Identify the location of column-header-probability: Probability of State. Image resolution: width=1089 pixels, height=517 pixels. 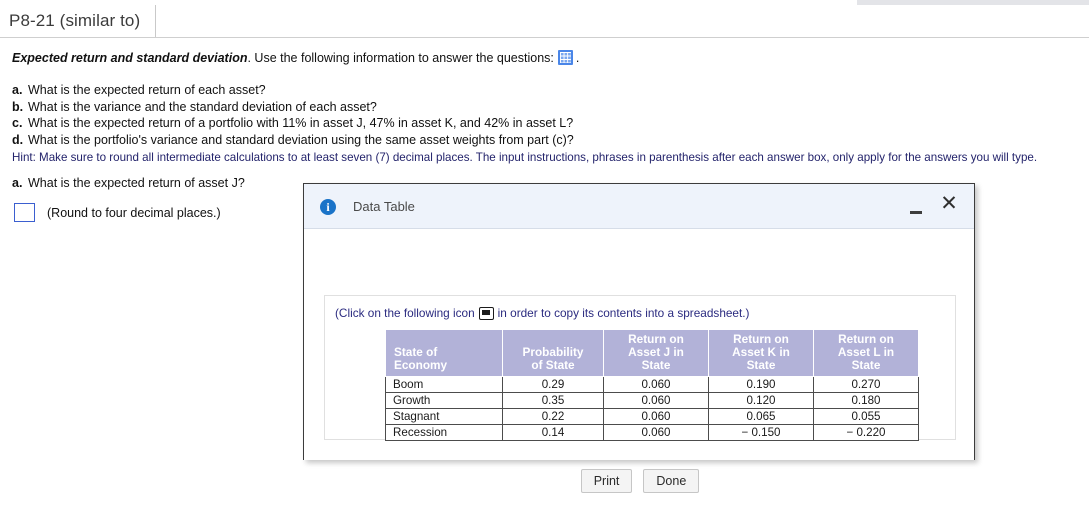
(553, 353).